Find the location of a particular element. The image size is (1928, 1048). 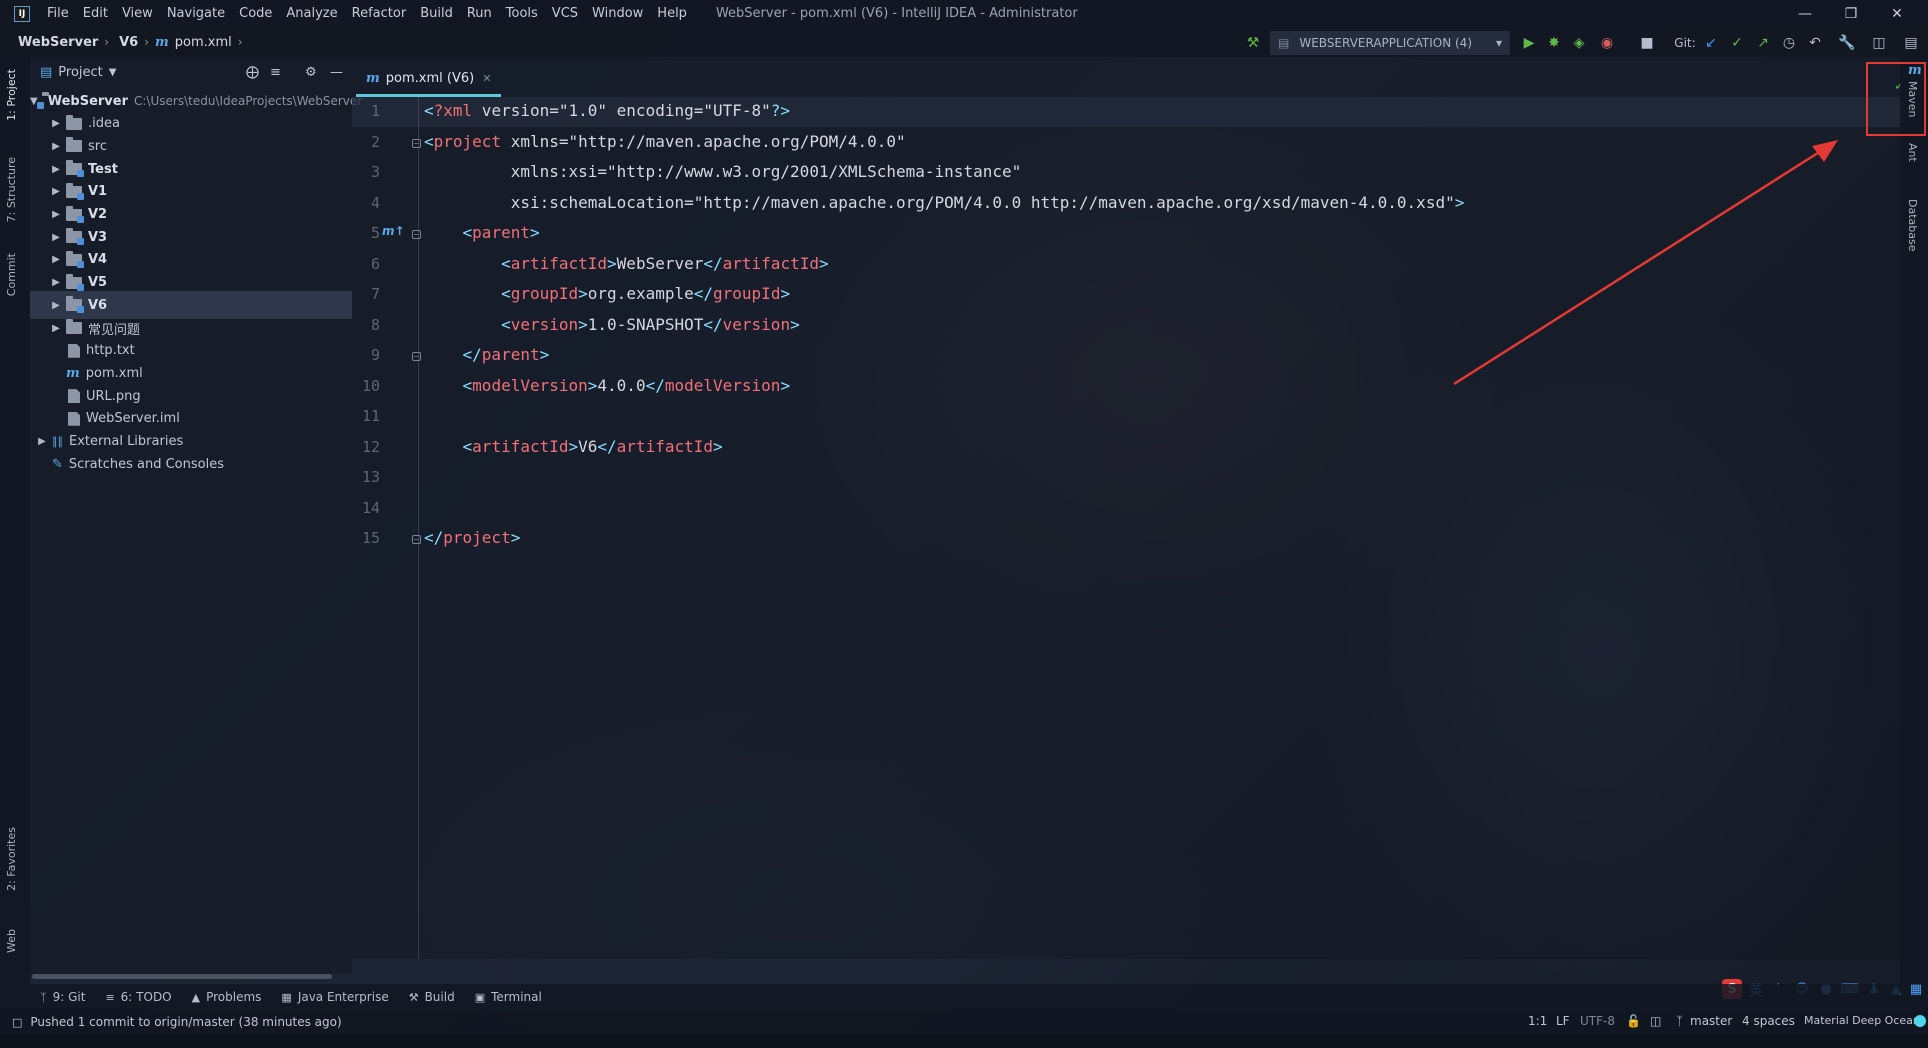

profile-icon: ◉ is located at coordinates (1607, 43).